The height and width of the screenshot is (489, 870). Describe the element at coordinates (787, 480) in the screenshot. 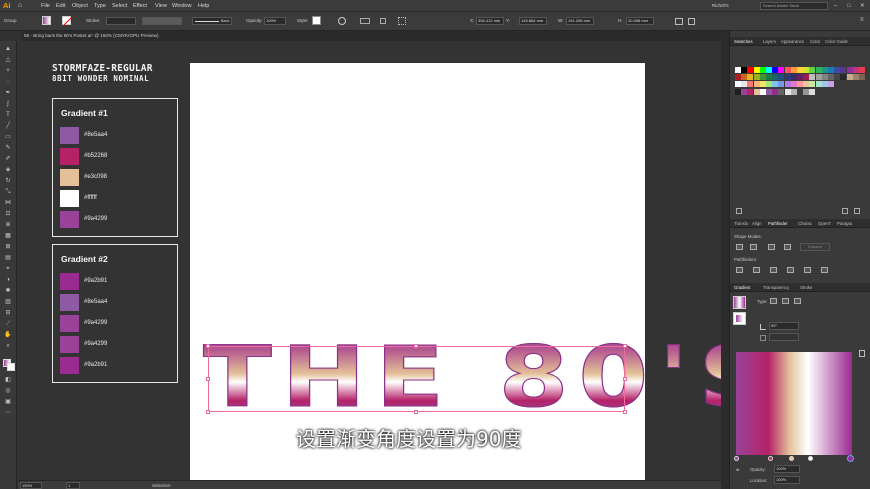

I see `stop-location-field: 100%` at that location.